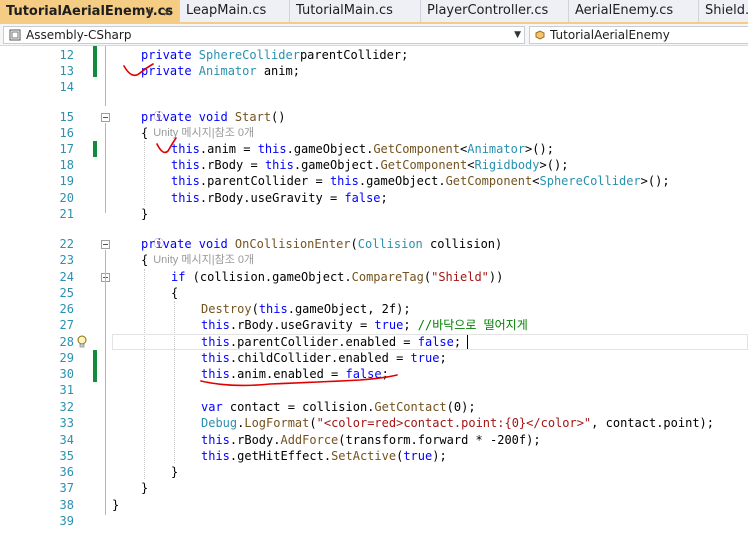 This screenshot has height=533, width=748. Describe the element at coordinates (66, 244) in the screenshot. I see `line-number: 22` at that location.